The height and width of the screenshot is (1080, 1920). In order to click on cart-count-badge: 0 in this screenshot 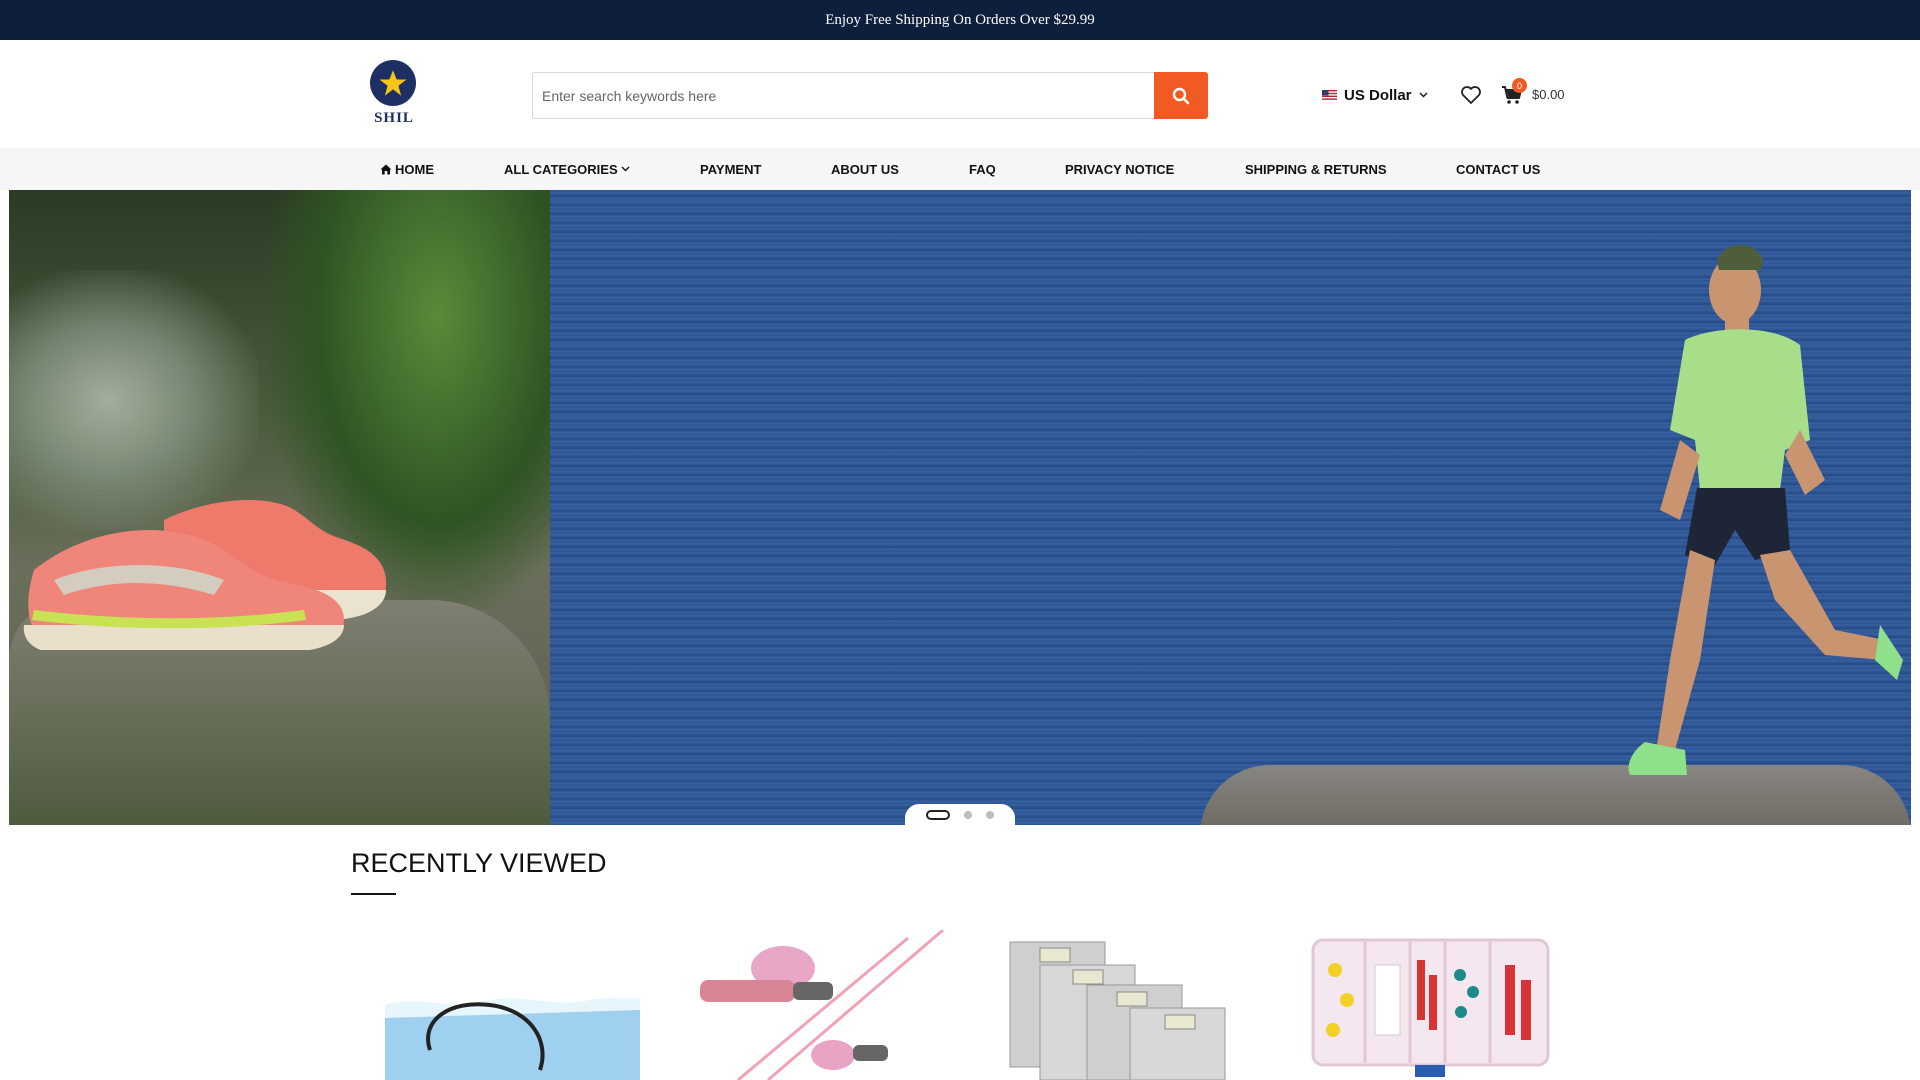, I will do `click(1519, 85)`.